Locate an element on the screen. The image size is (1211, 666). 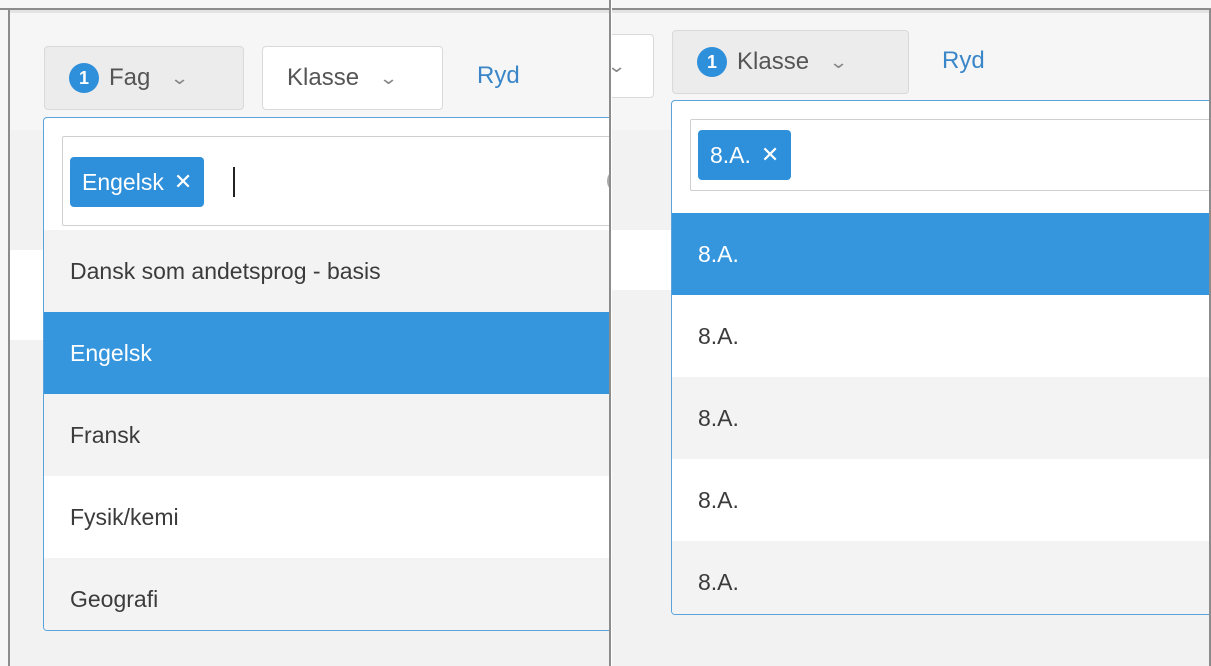
option-label: Fransk is located at coordinates (105, 434).